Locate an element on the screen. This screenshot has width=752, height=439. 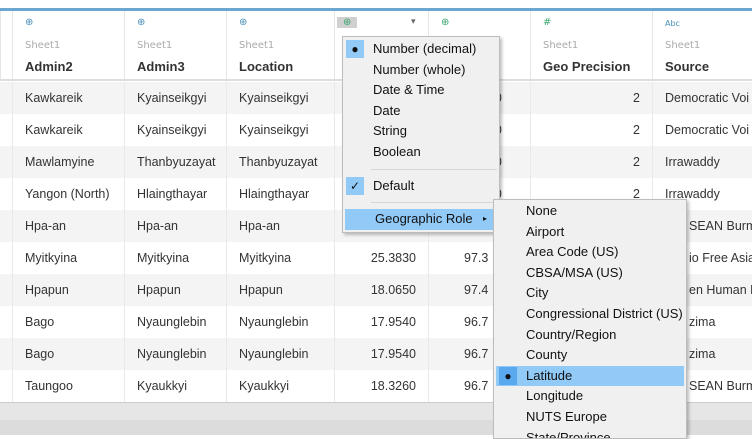
menu-item-label: Congressional District (US) is located at coordinates (604, 313).